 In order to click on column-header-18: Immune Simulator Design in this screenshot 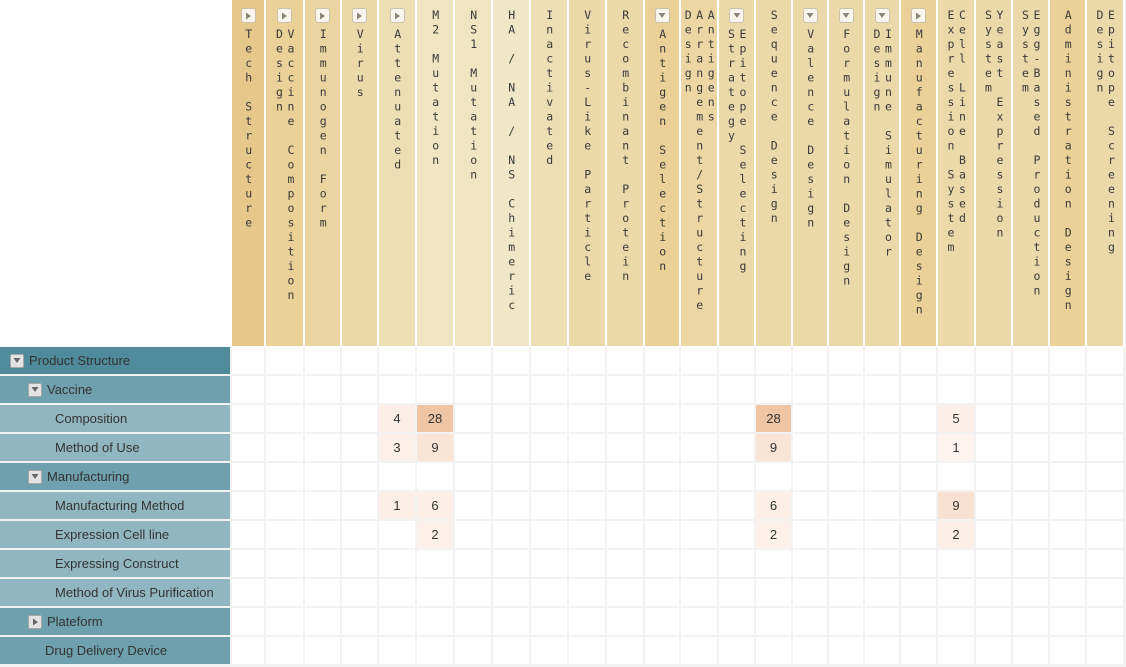, I will do `click(883, 173)`.